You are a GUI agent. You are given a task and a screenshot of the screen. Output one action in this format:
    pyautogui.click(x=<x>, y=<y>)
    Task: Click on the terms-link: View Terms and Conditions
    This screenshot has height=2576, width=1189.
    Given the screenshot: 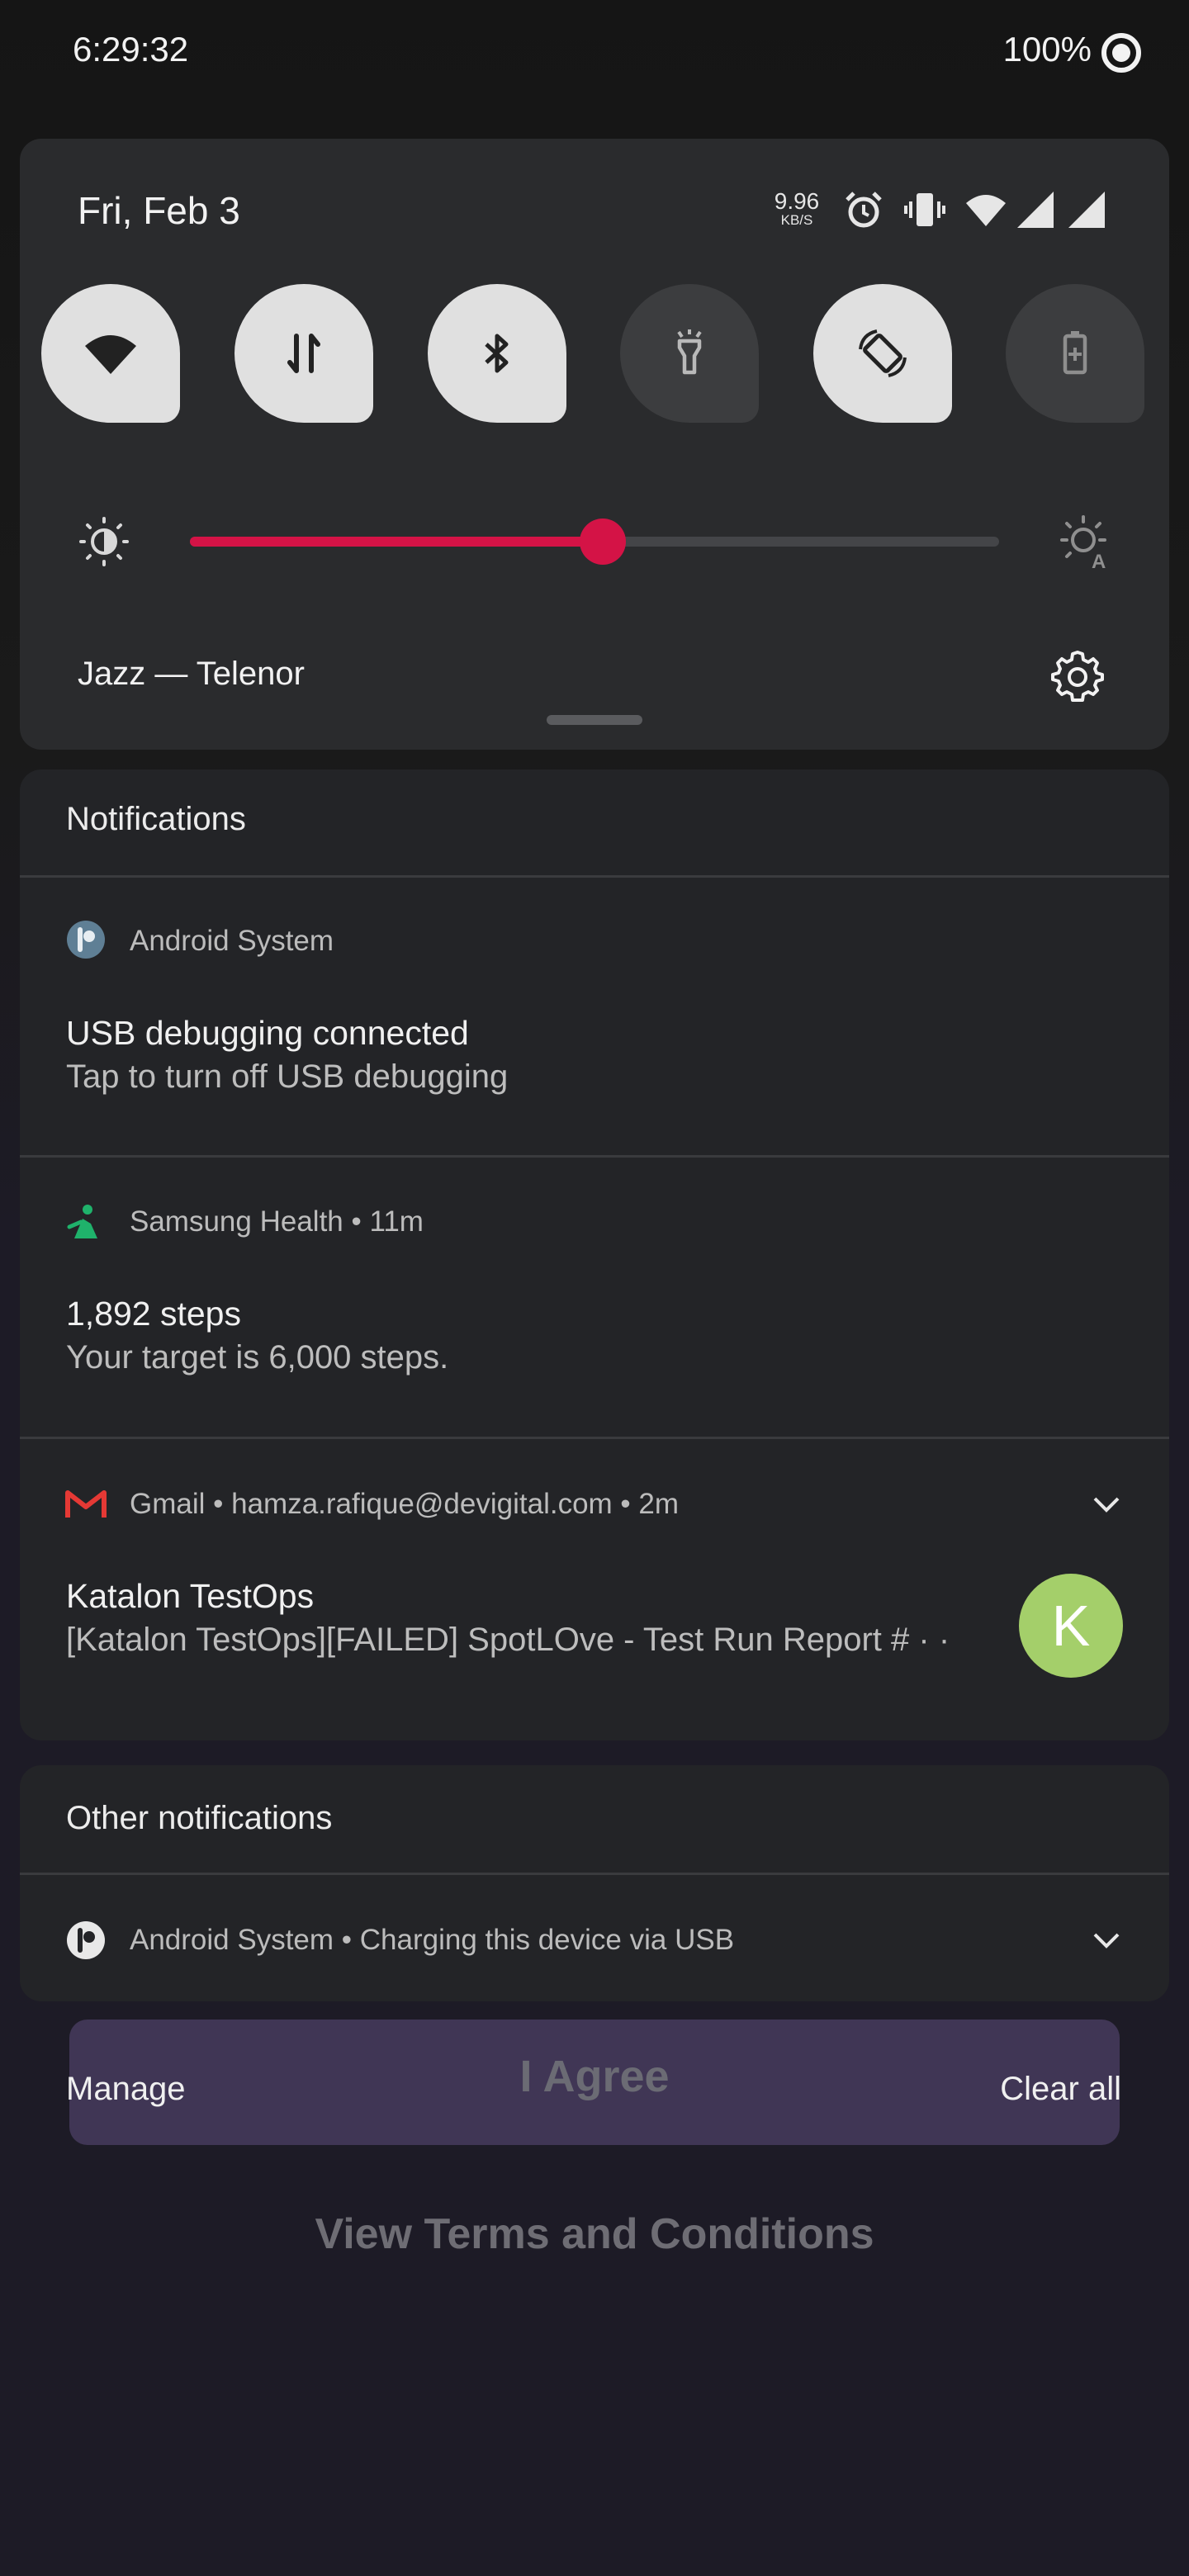 What is the action you would take?
    pyautogui.click(x=594, y=2234)
    